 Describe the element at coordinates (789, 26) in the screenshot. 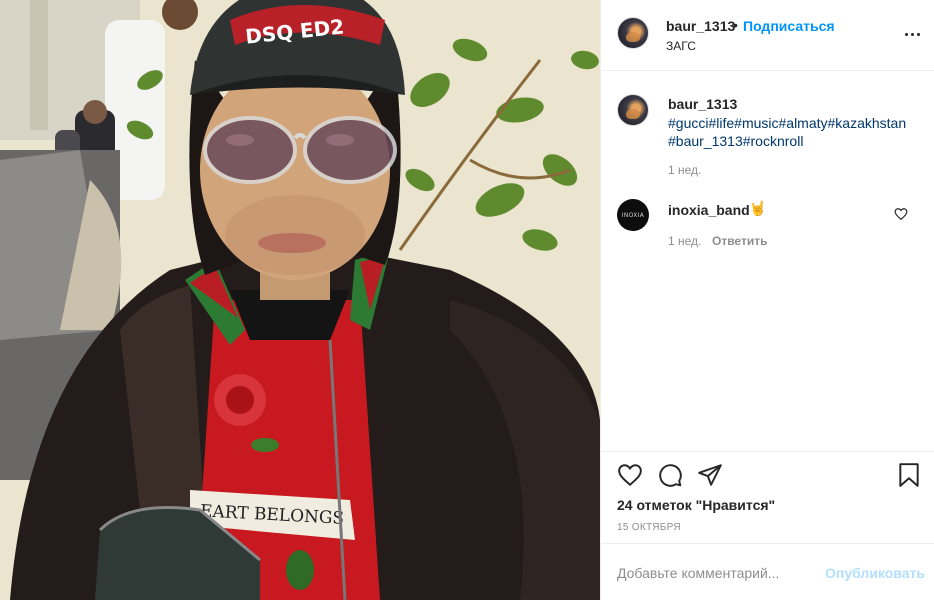

I see `follow-button: Подписаться` at that location.